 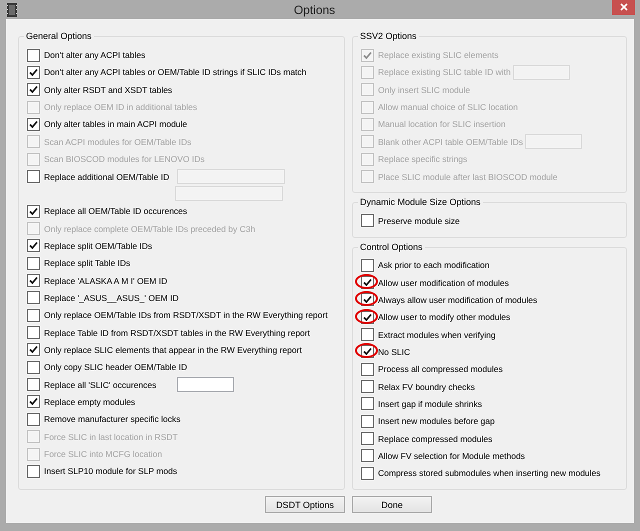 What do you see at coordinates (305, 504) in the screenshot?
I see `dialog-button: DSDT Options` at bounding box center [305, 504].